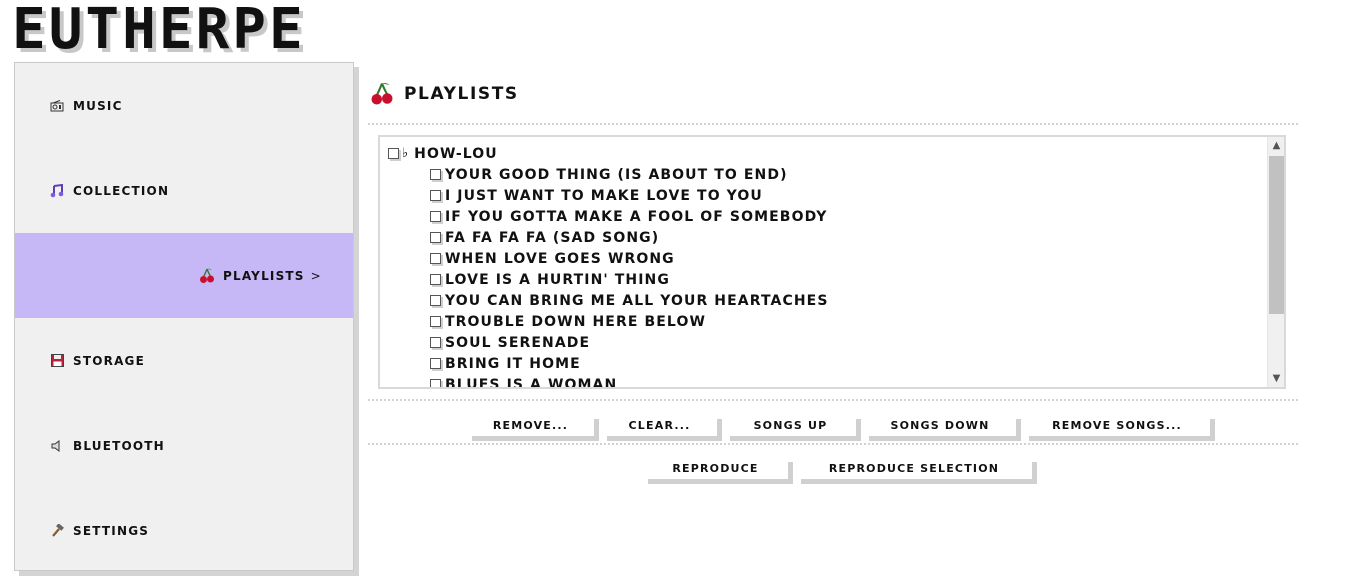 This screenshot has width=1366, height=586. What do you see at coordinates (119, 445) in the screenshot?
I see `sidebar-item-label: Bluetooth` at bounding box center [119, 445].